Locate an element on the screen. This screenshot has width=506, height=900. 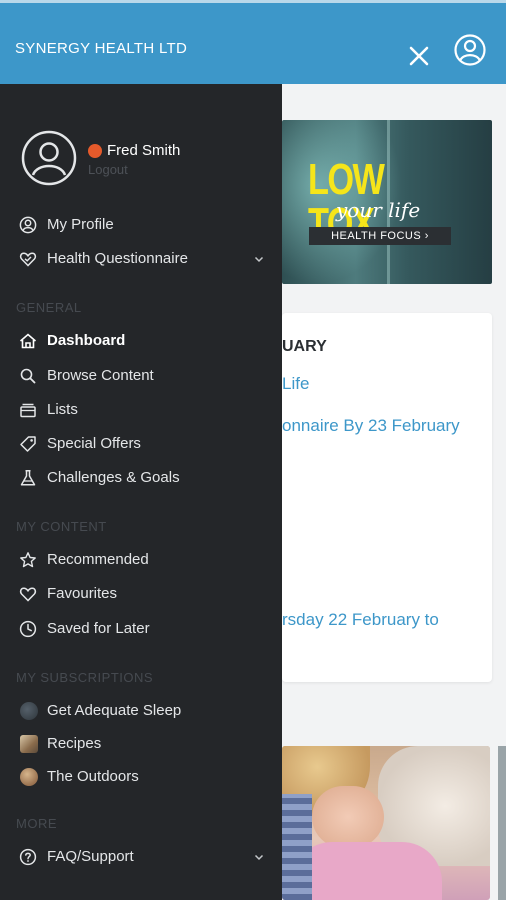
nav-item-challenges-goals: Challenges & Goals is located at coordinates (141, 478).